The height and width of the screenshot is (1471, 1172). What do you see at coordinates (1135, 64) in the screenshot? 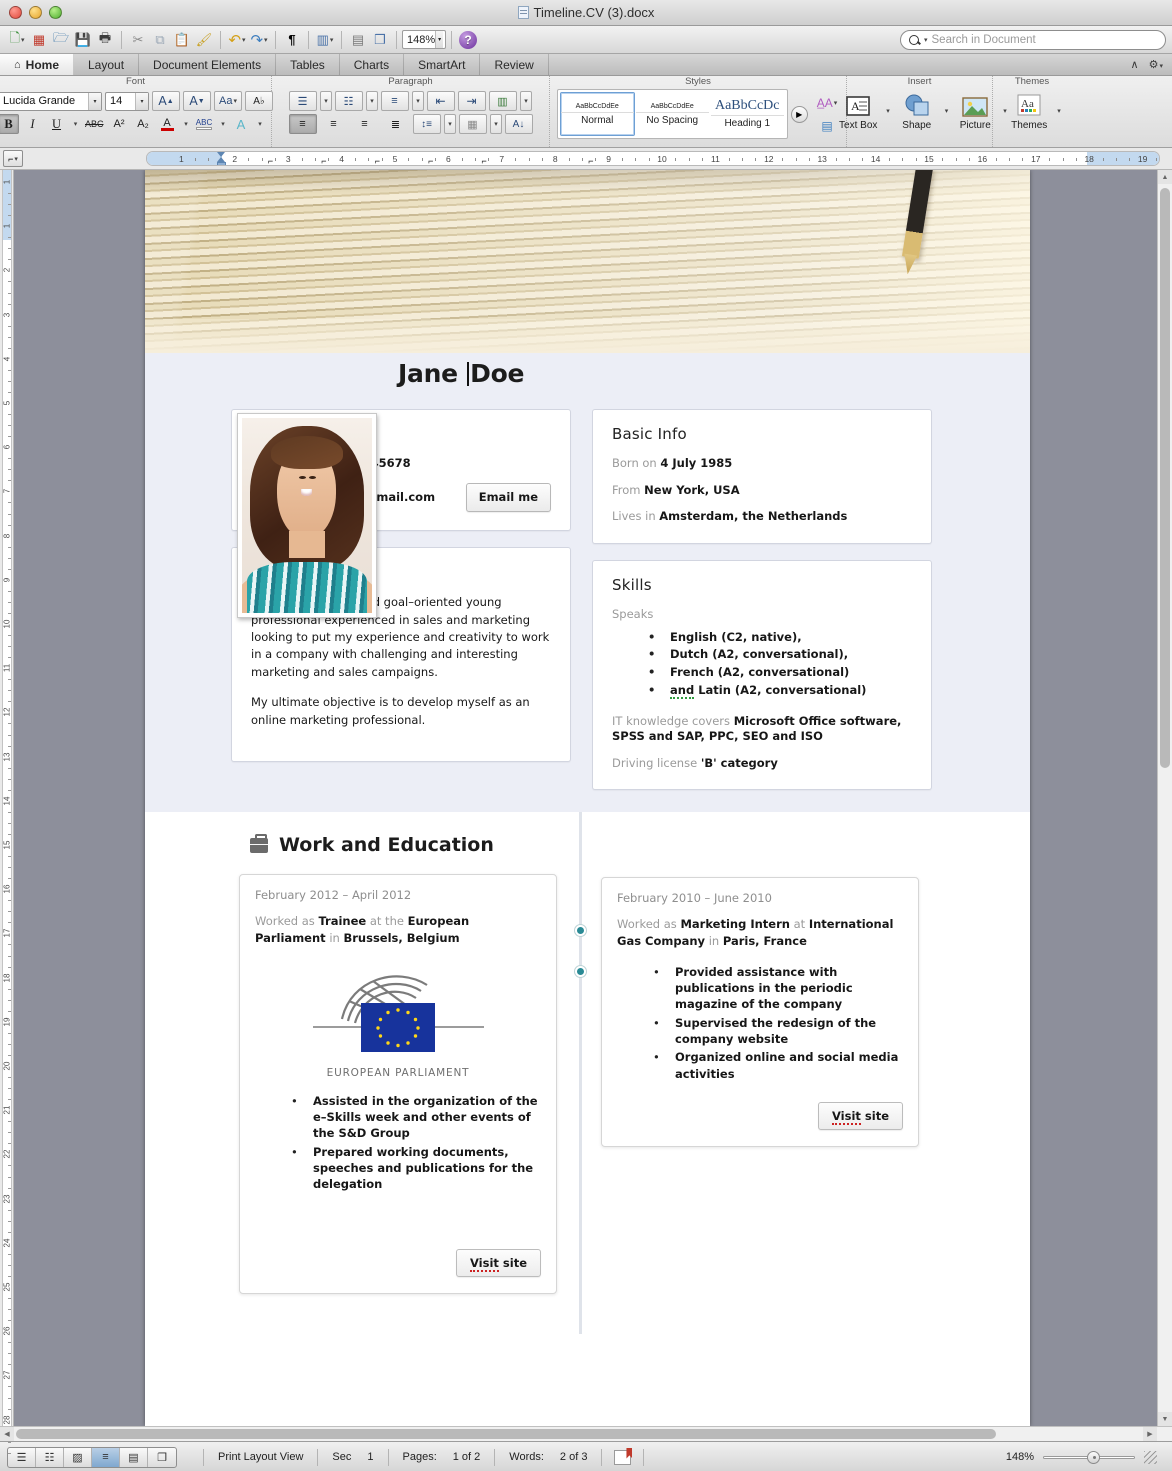
I see `collapse-ribbon-icon: ∧` at bounding box center [1135, 64].